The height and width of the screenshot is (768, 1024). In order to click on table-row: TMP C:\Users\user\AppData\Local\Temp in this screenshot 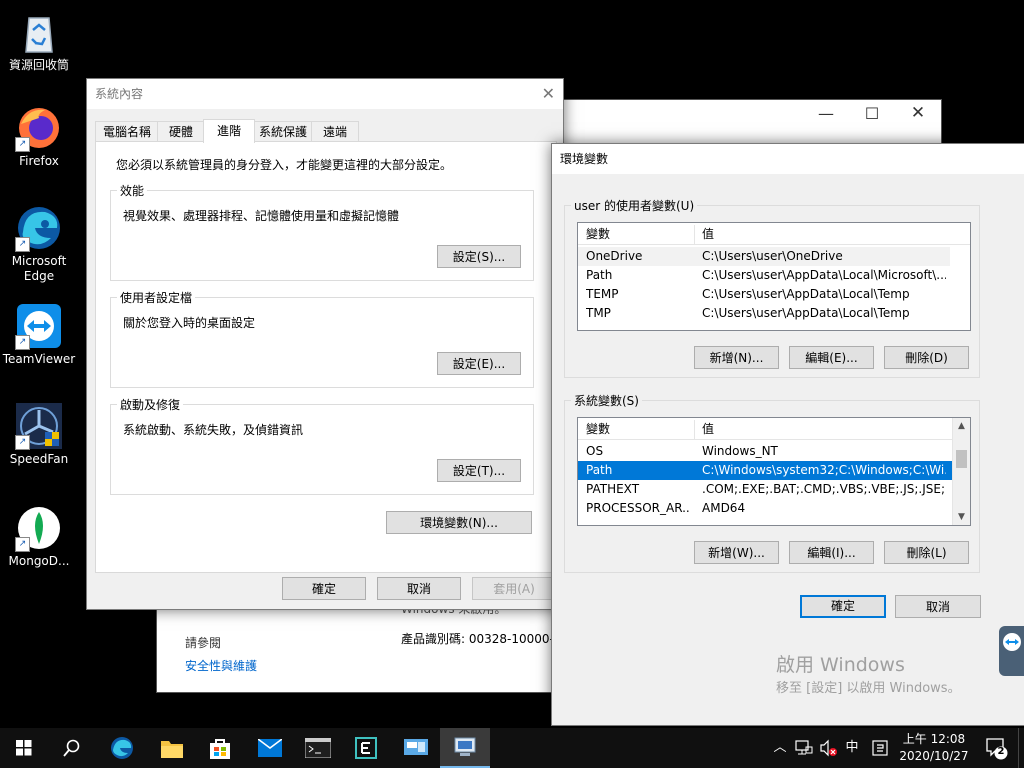, I will do `click(764, 313)`.